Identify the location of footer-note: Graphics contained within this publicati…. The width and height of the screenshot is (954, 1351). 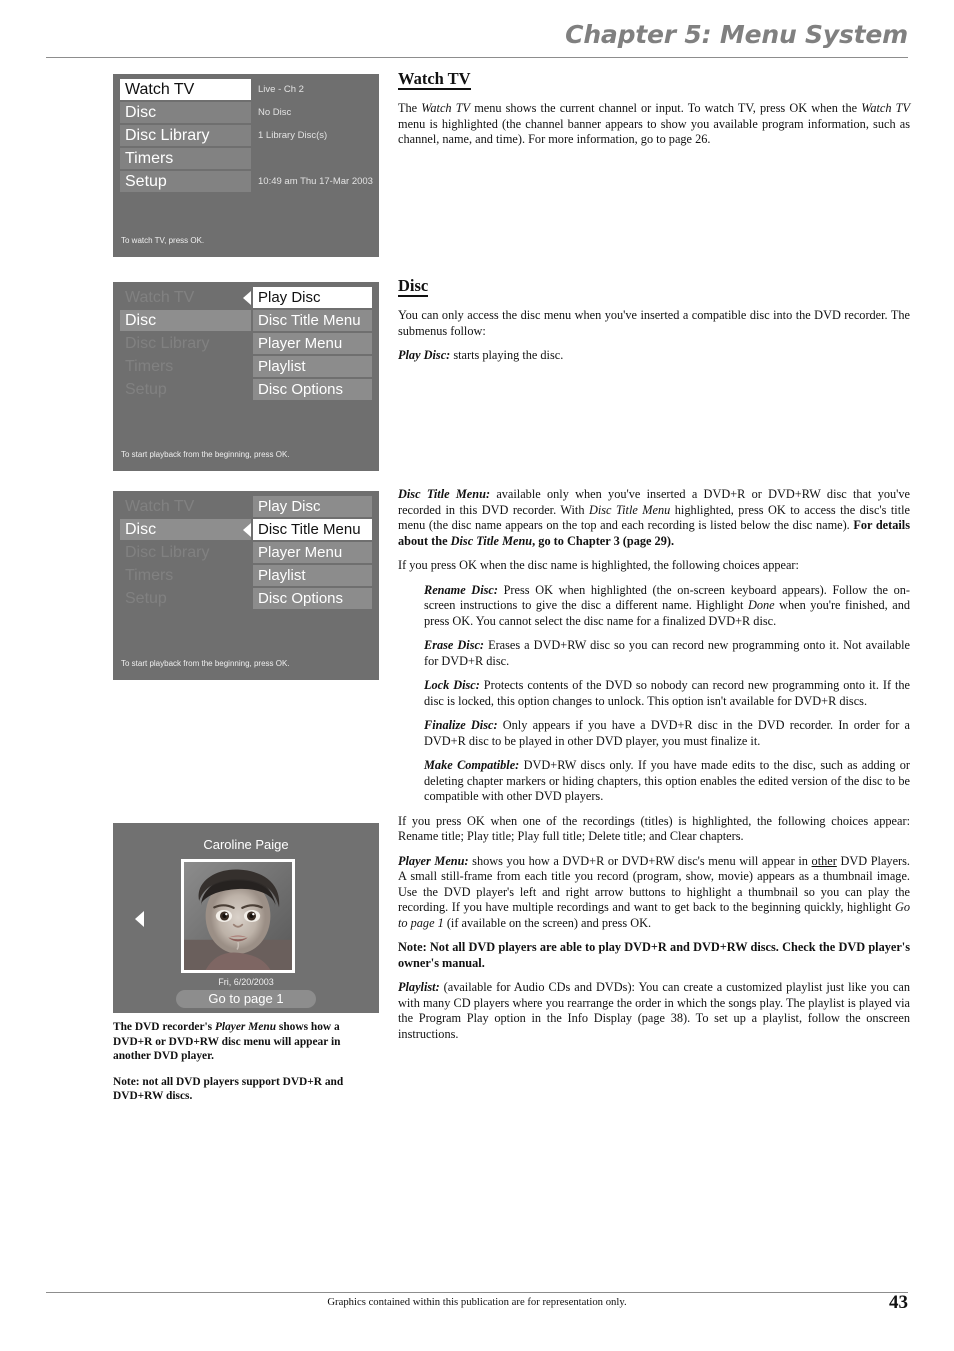
(477, 1302).